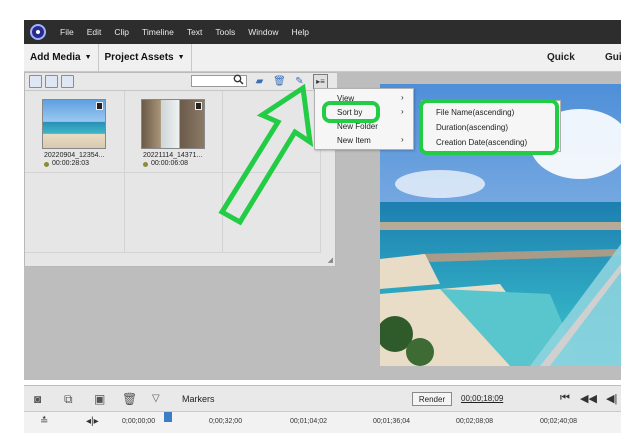  What do you see at coordinates (99, 399) in the screenshot?
I see `clip-icon: ▣` at bounding box center [99, 399].